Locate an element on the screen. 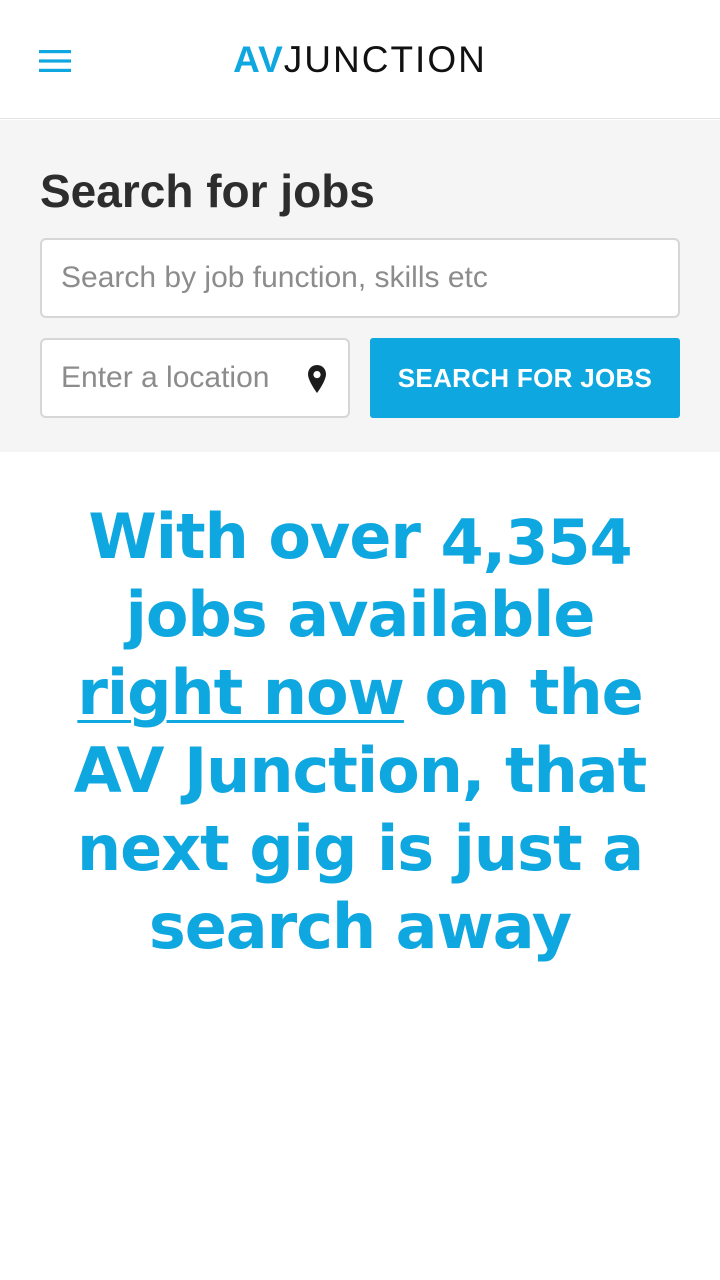 The height and width of the screenshot is (1280, 720). keyword-field-container is located at coordinates (360, 278).